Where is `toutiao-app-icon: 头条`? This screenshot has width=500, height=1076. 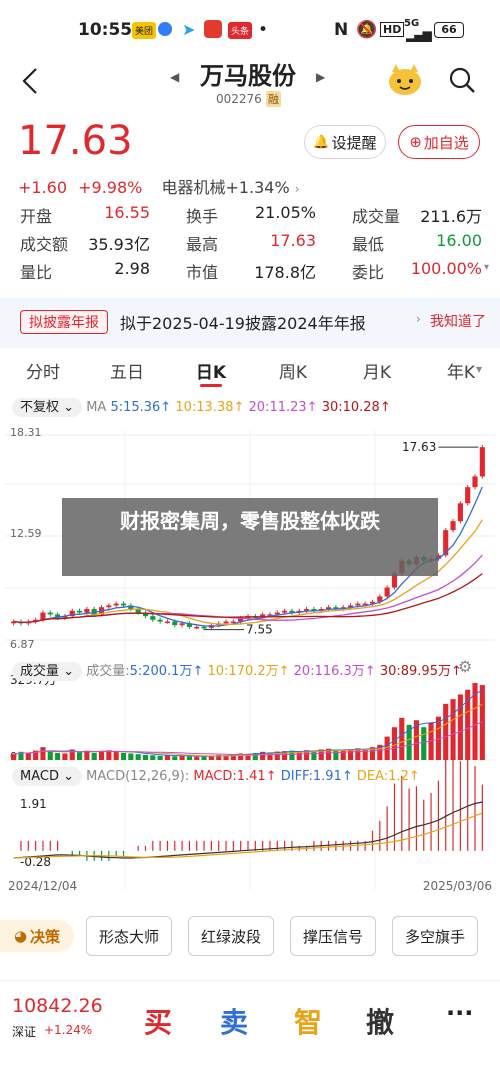 toutiao-app-icon: 头条 is located at coordinates (240, 30).